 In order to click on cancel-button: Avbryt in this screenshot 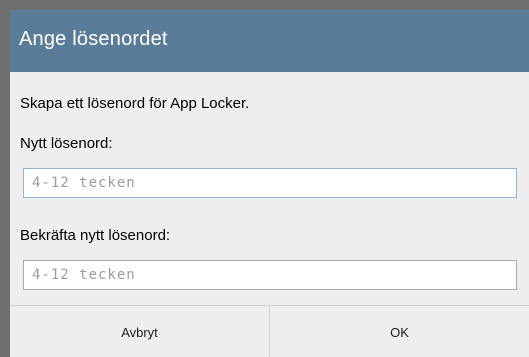, I will do `click(140, 331)`.